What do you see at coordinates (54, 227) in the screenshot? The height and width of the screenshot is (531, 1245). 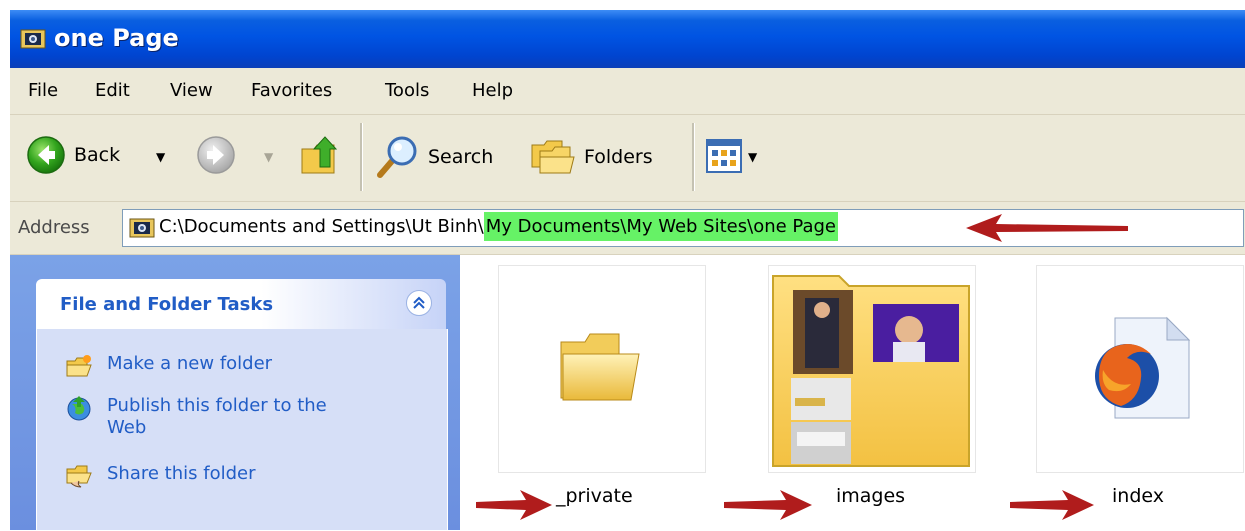 I see `address-label: Address` at bounding box center [54, 227].